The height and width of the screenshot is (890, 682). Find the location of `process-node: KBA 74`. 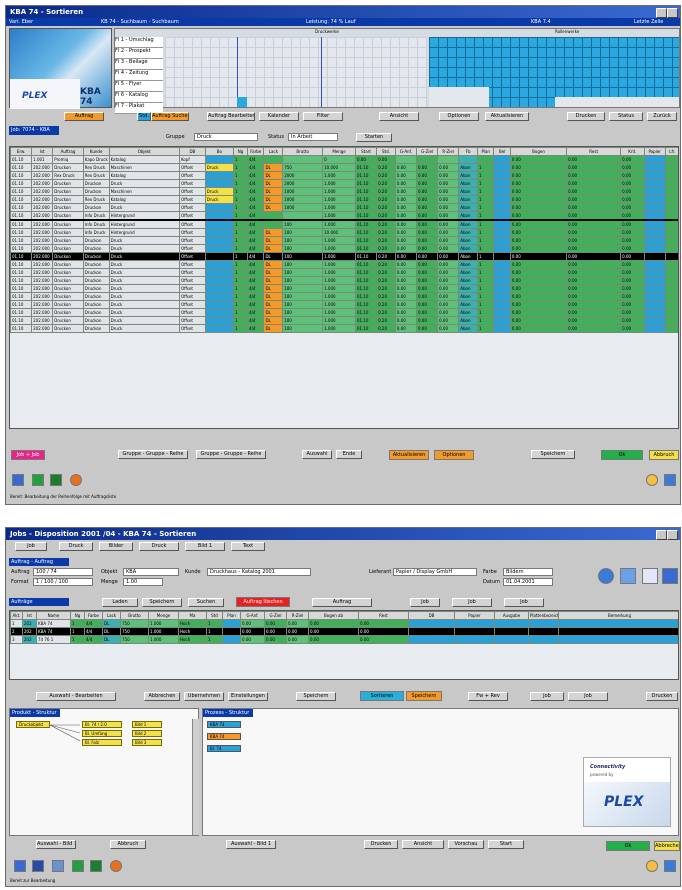

process-node: KBA 74 is located at coordinates (224, 736).